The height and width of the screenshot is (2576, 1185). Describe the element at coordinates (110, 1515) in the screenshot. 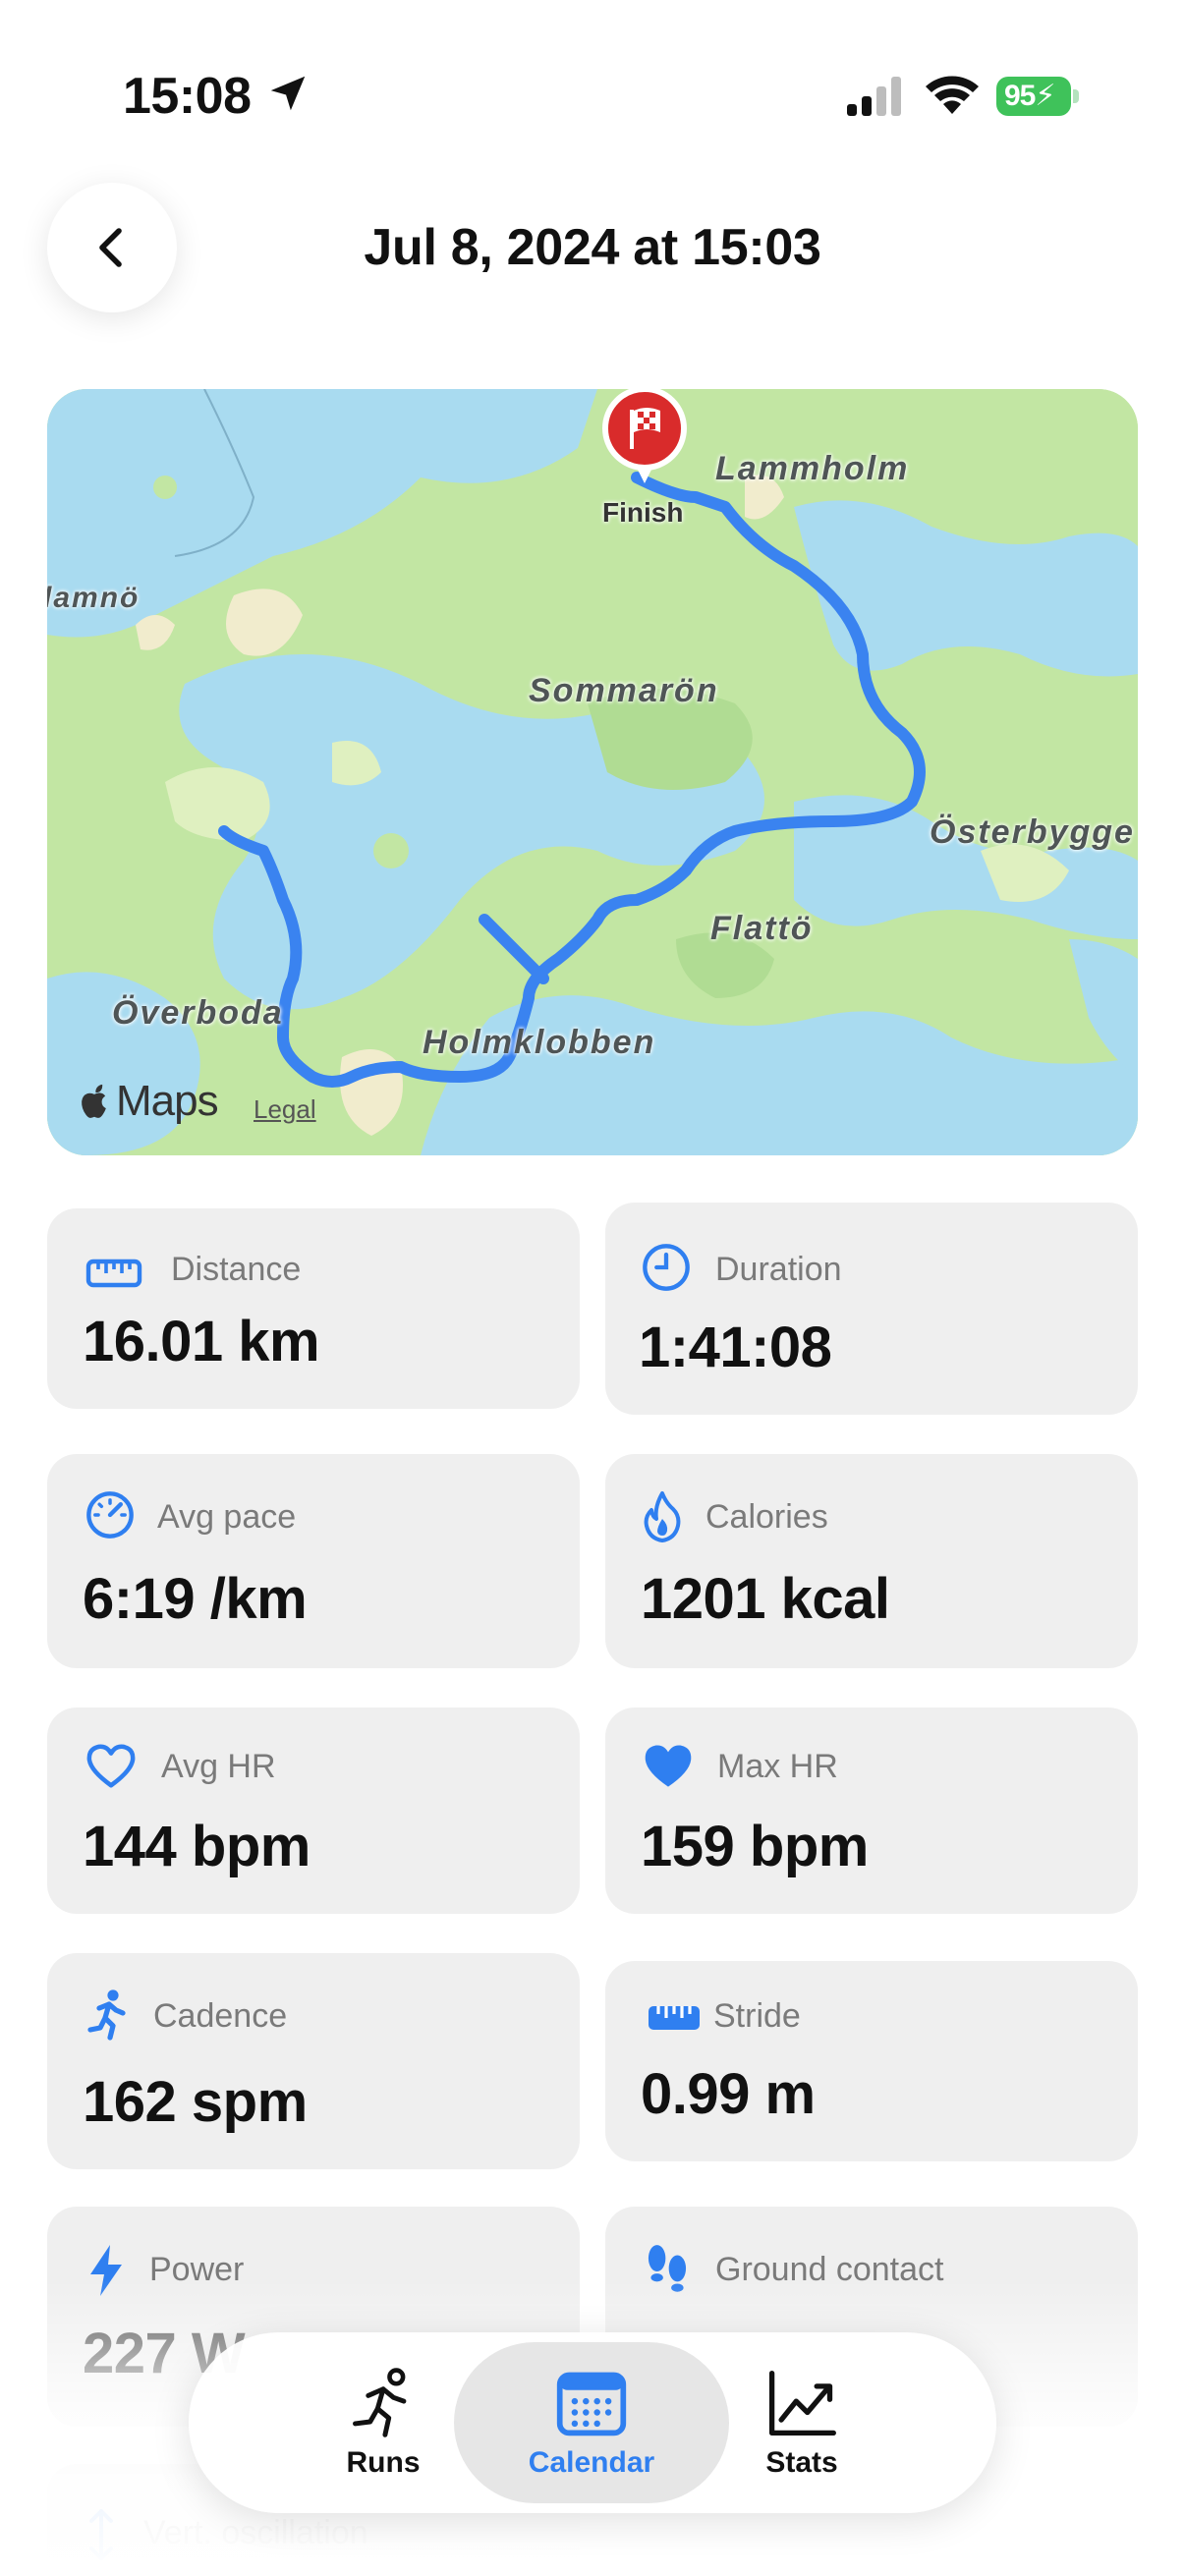

I see `speedometer-icon` at that location.